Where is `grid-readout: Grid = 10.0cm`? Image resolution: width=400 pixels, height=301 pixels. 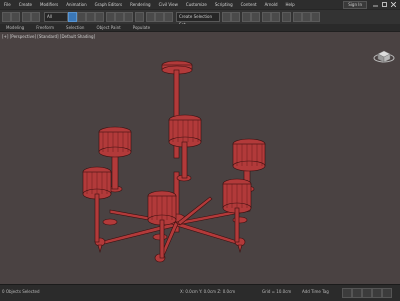
grid-readout: Grid = 10.0cm is located at coordinates (277, 291).